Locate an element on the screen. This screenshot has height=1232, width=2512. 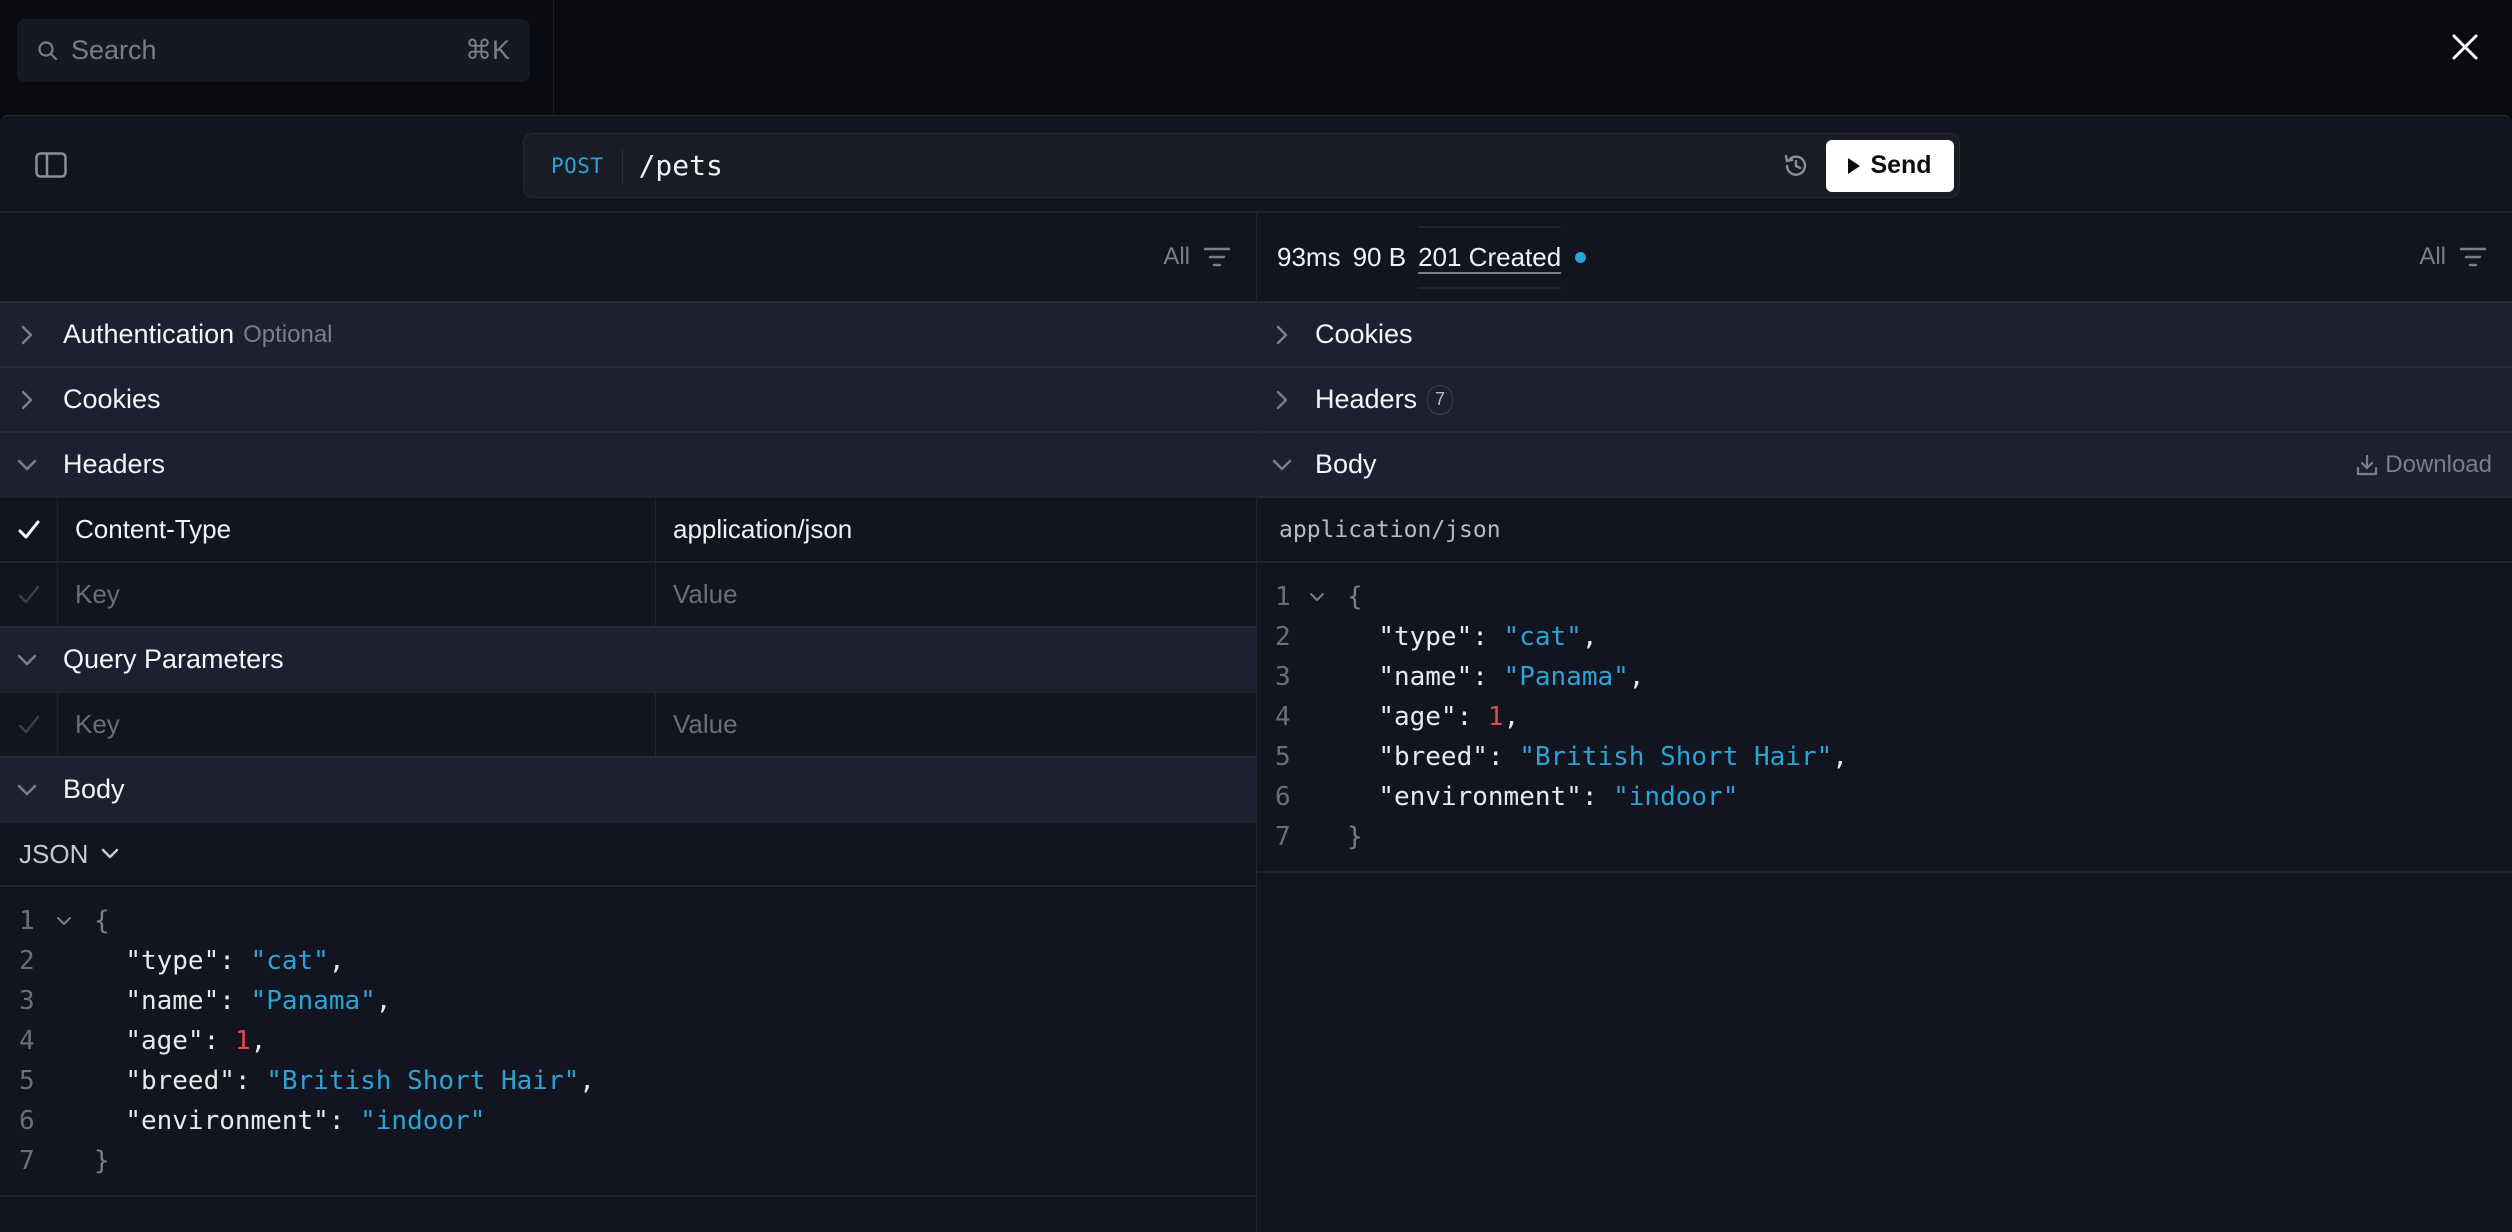
response-section-cookies: Cookies is located at coordinates (1884, 333).